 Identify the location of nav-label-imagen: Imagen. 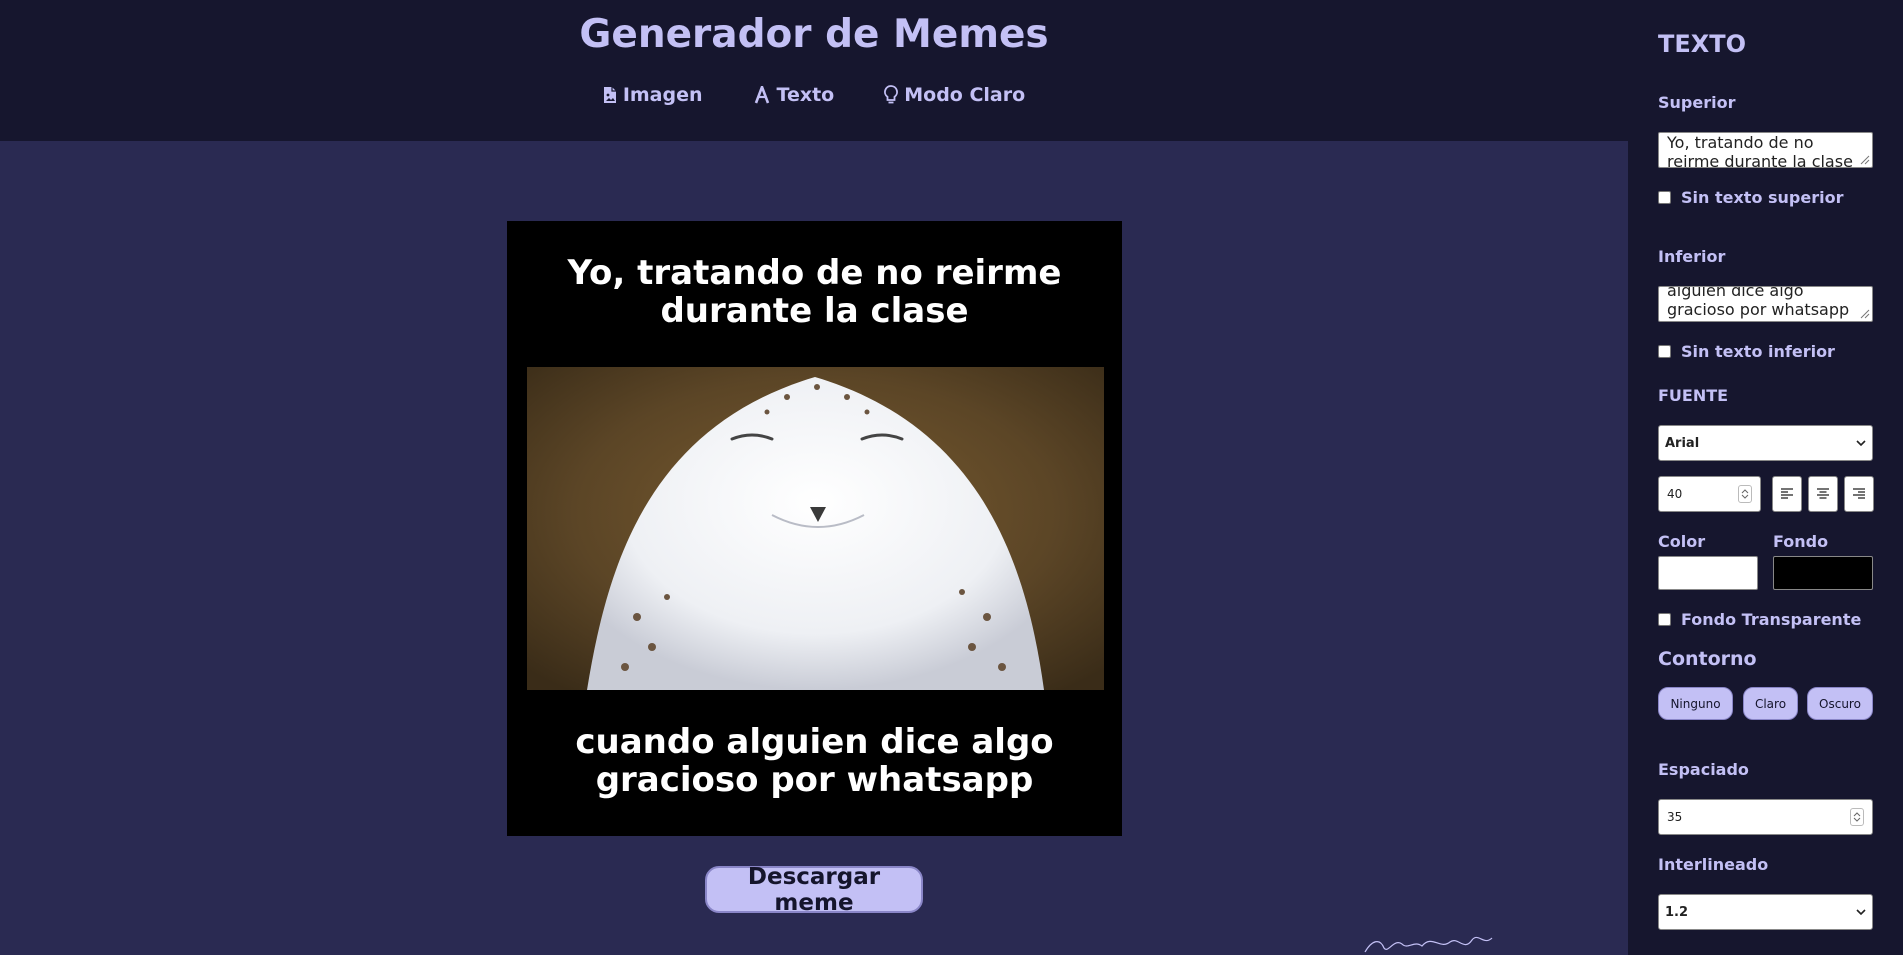
(662, 95).